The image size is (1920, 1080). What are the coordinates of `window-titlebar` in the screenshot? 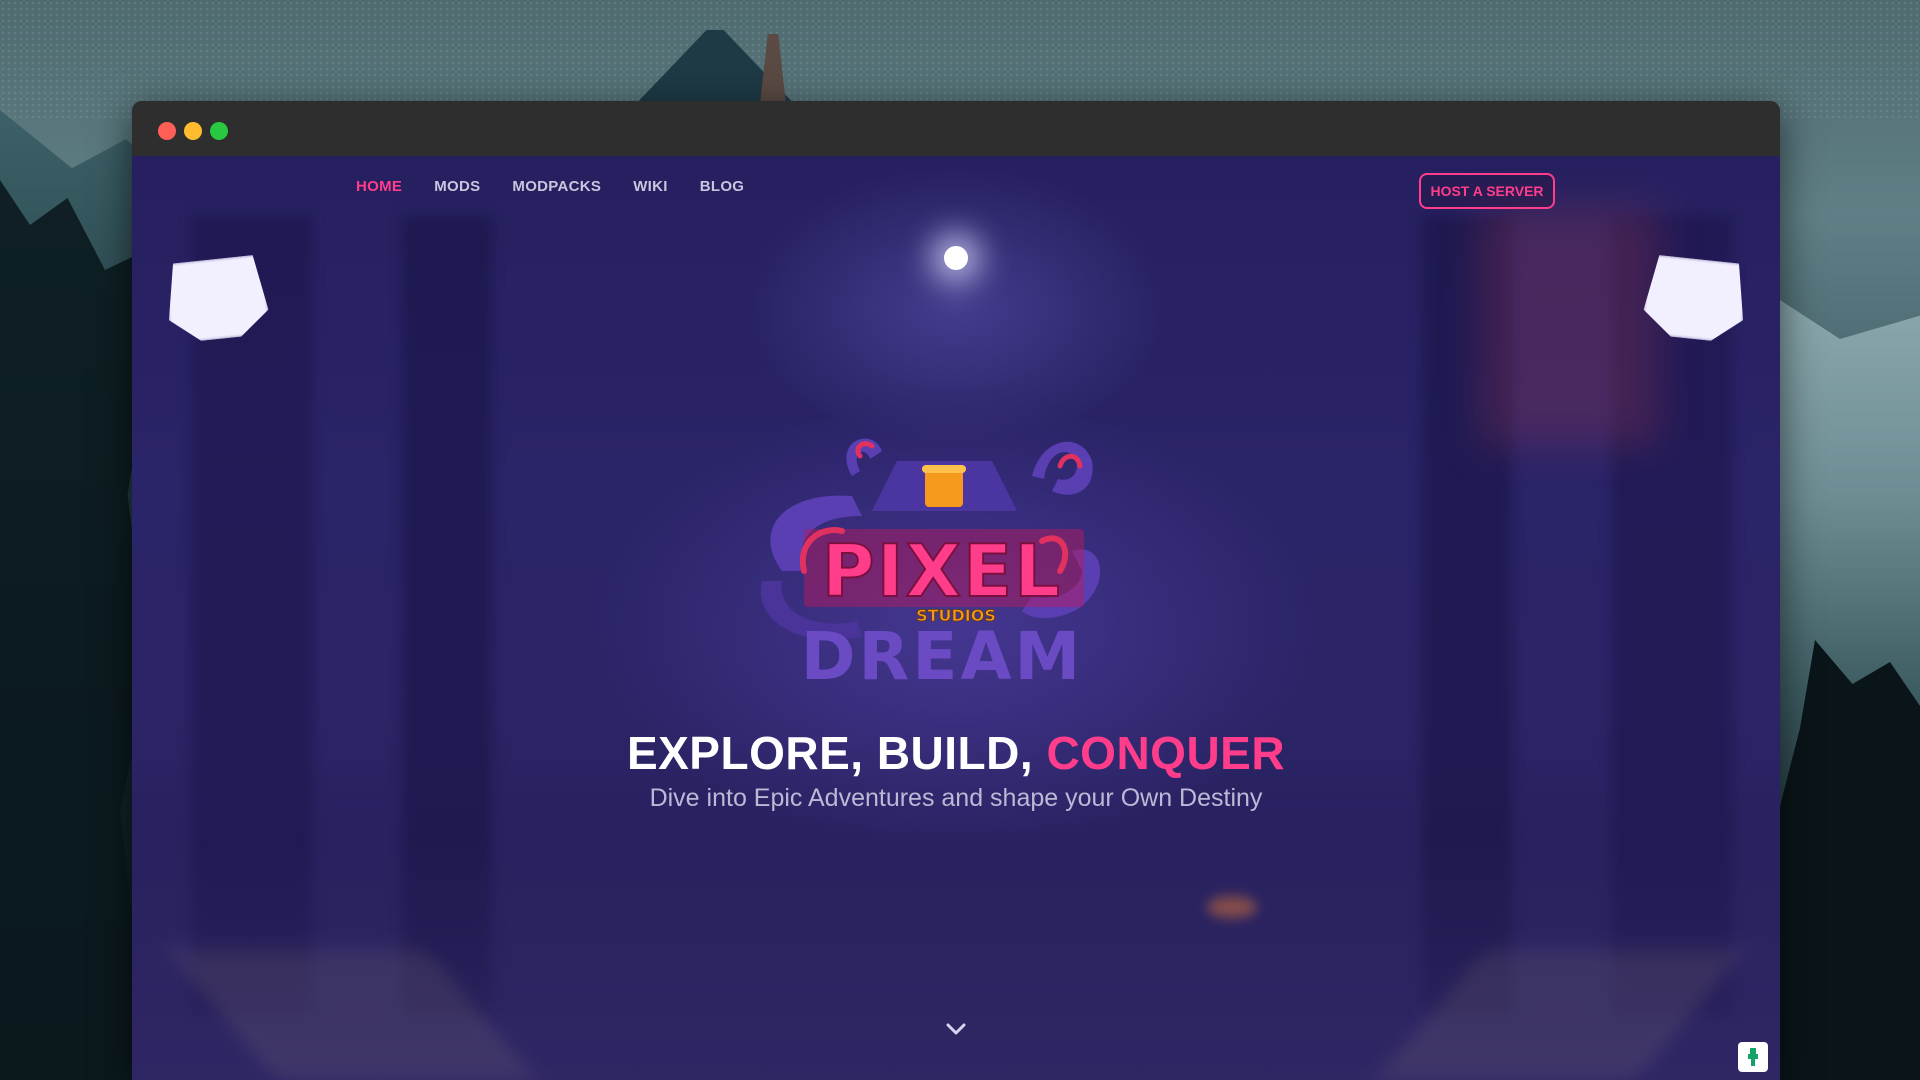 It's located at (956, 128).